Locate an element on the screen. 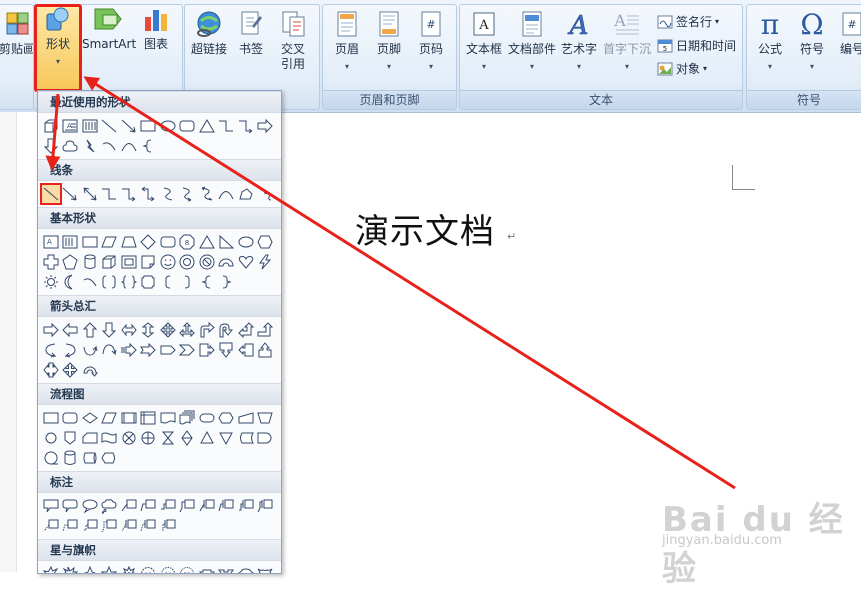 This screenshot has height=590, width=861. left-brace-shape is located at coordinates (207, 282).